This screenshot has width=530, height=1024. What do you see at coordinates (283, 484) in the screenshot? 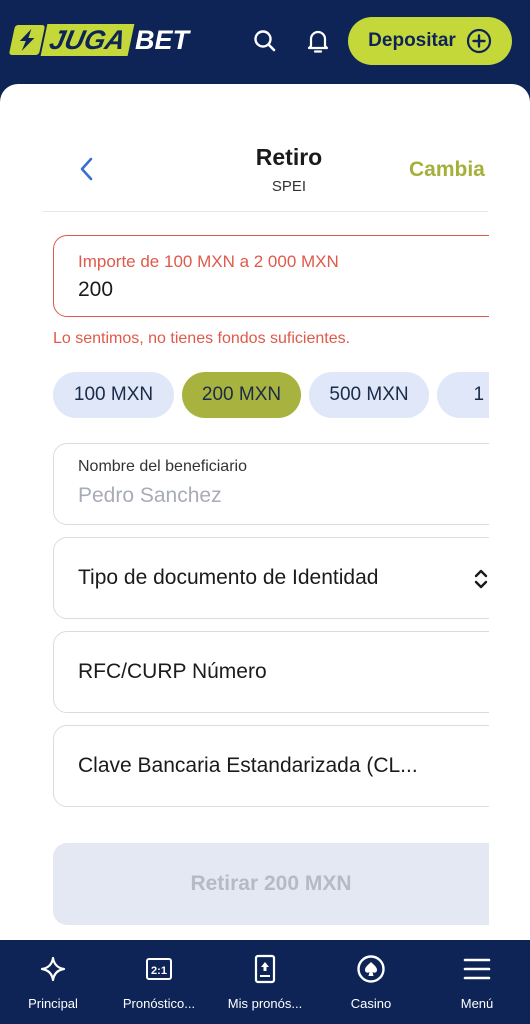
I see `beneficiary-name-field: Nombre del beneficiario Pedro Sanchez` at bounding box center [283, 484].